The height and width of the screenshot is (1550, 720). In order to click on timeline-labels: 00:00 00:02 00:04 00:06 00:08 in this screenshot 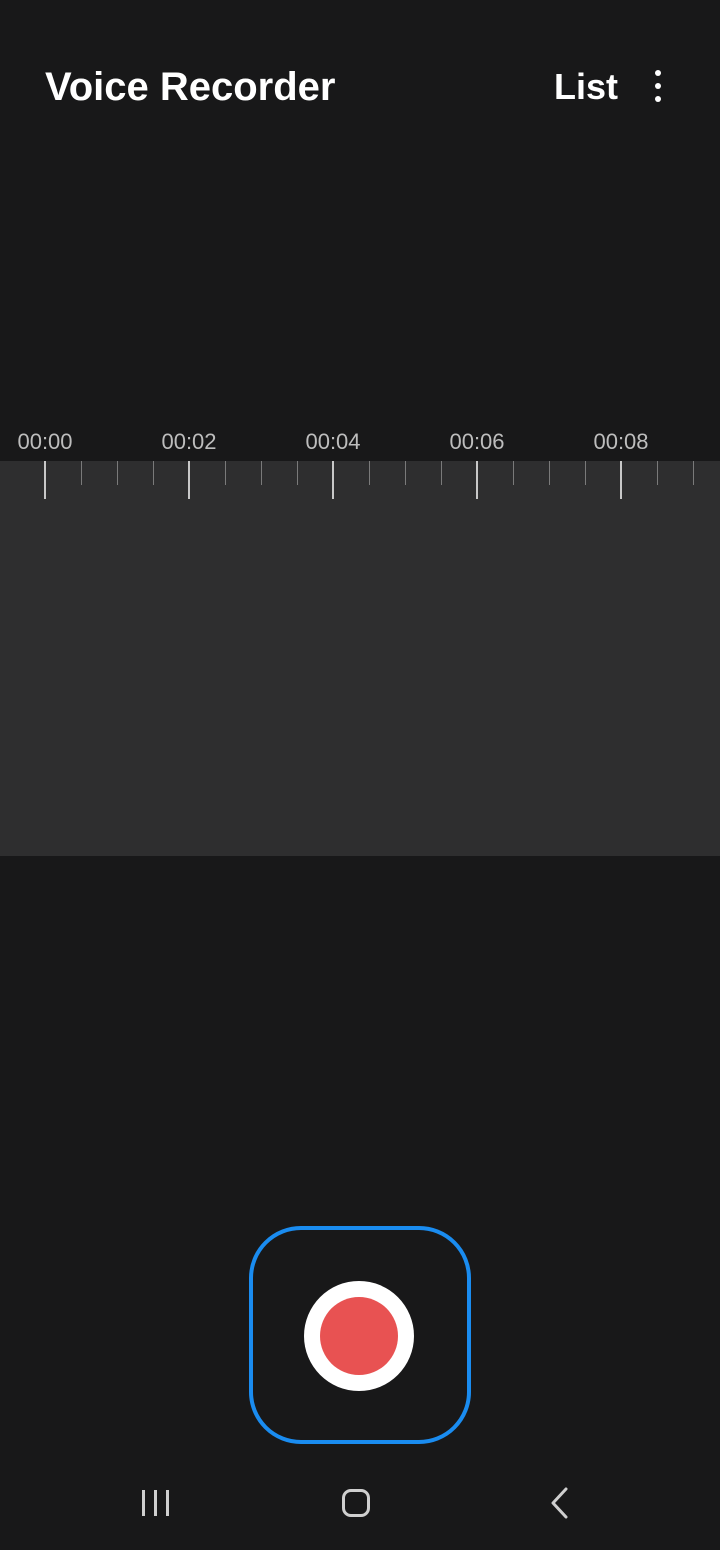, I will do `click(360, 443)`.